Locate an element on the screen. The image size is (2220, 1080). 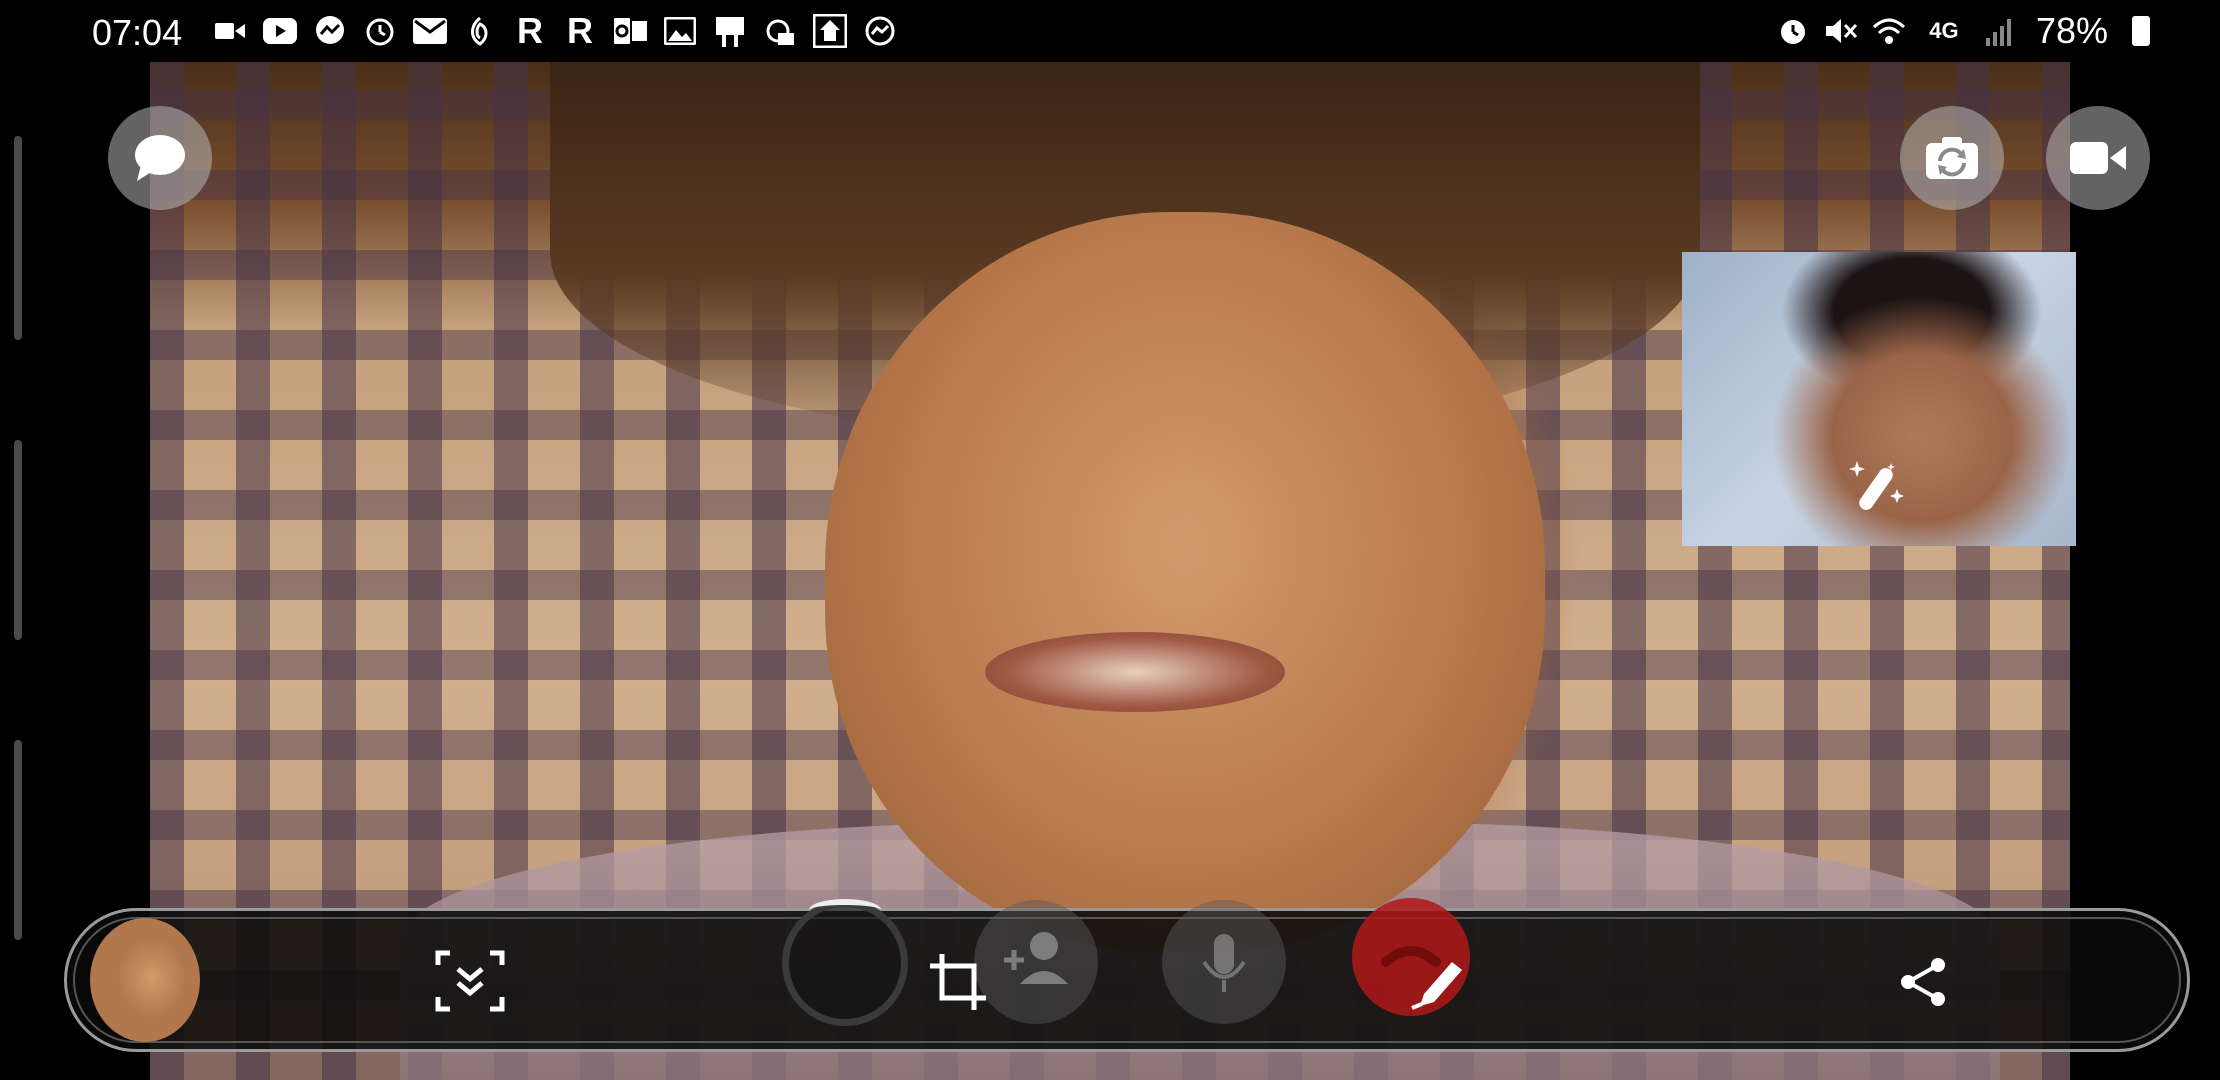
notification-icons: R R is located at coordinates (555, 30).